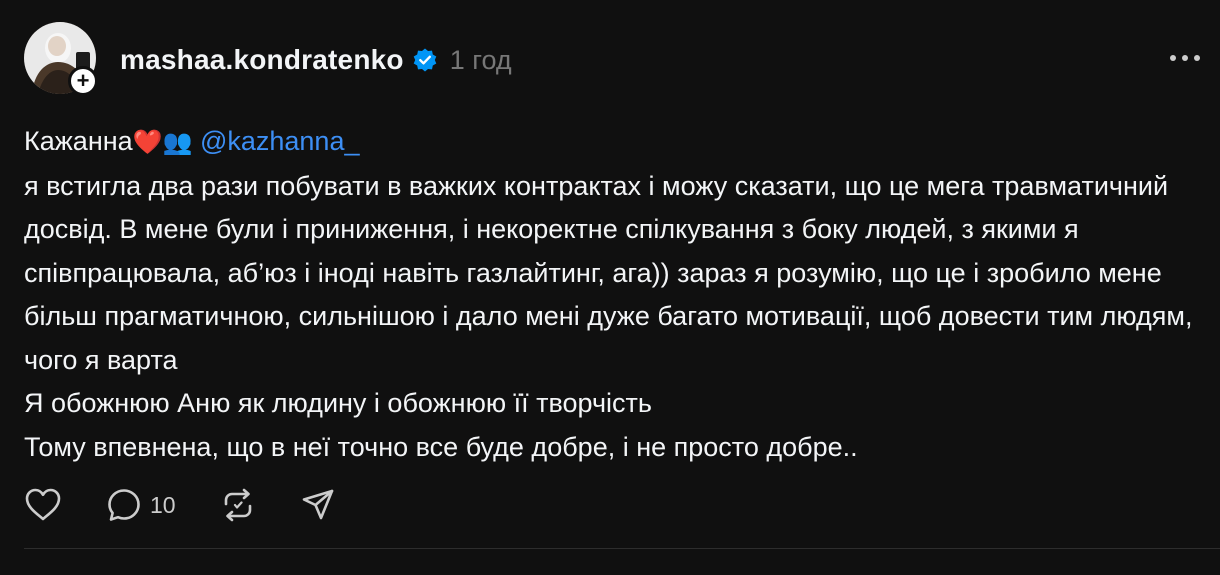  I want to click on share-button, so click(318, 505).